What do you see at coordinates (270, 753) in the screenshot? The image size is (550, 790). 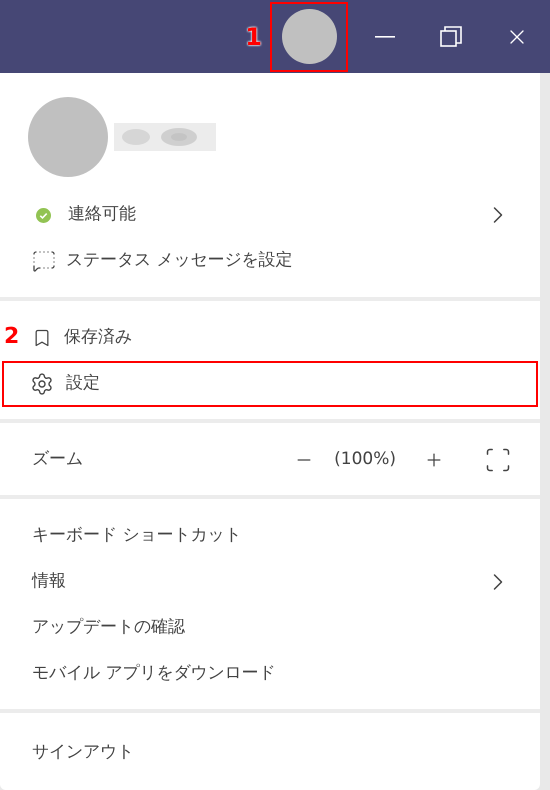 I see `menu-item: サインアウト` at bounding box center [270, 753].